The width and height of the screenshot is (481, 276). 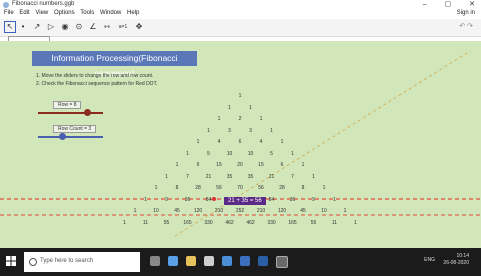 What do you see at coordinates (107, 27) in the screenshot?
I see `reflect-tool-icon: ⇿` at bounding box center [107, 27].